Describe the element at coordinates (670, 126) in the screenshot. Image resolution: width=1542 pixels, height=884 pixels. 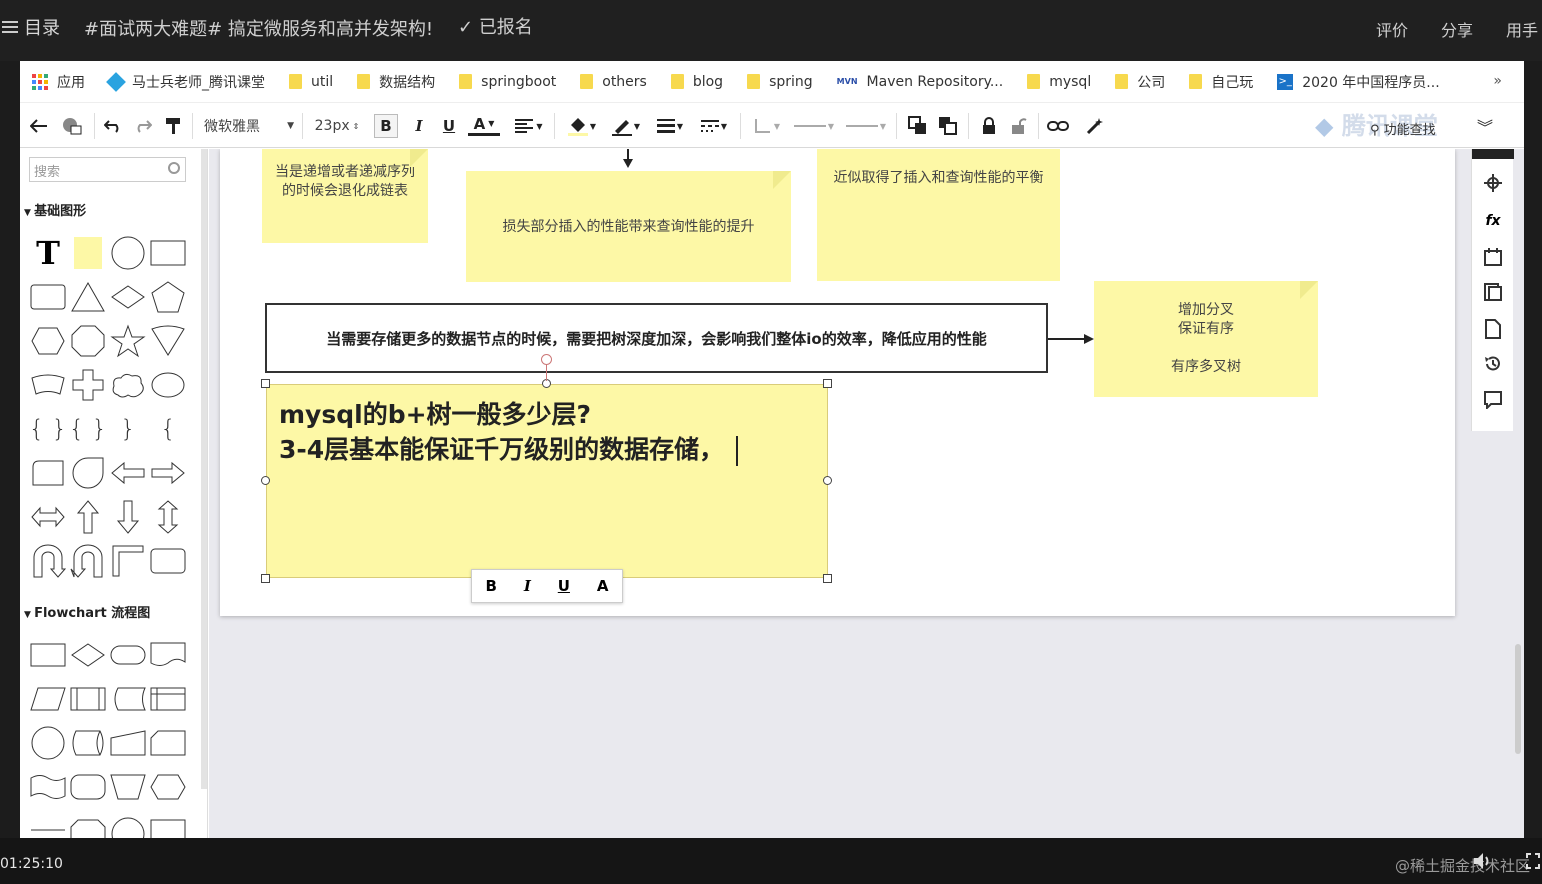
I see `line-width-button: ▼` at that location.